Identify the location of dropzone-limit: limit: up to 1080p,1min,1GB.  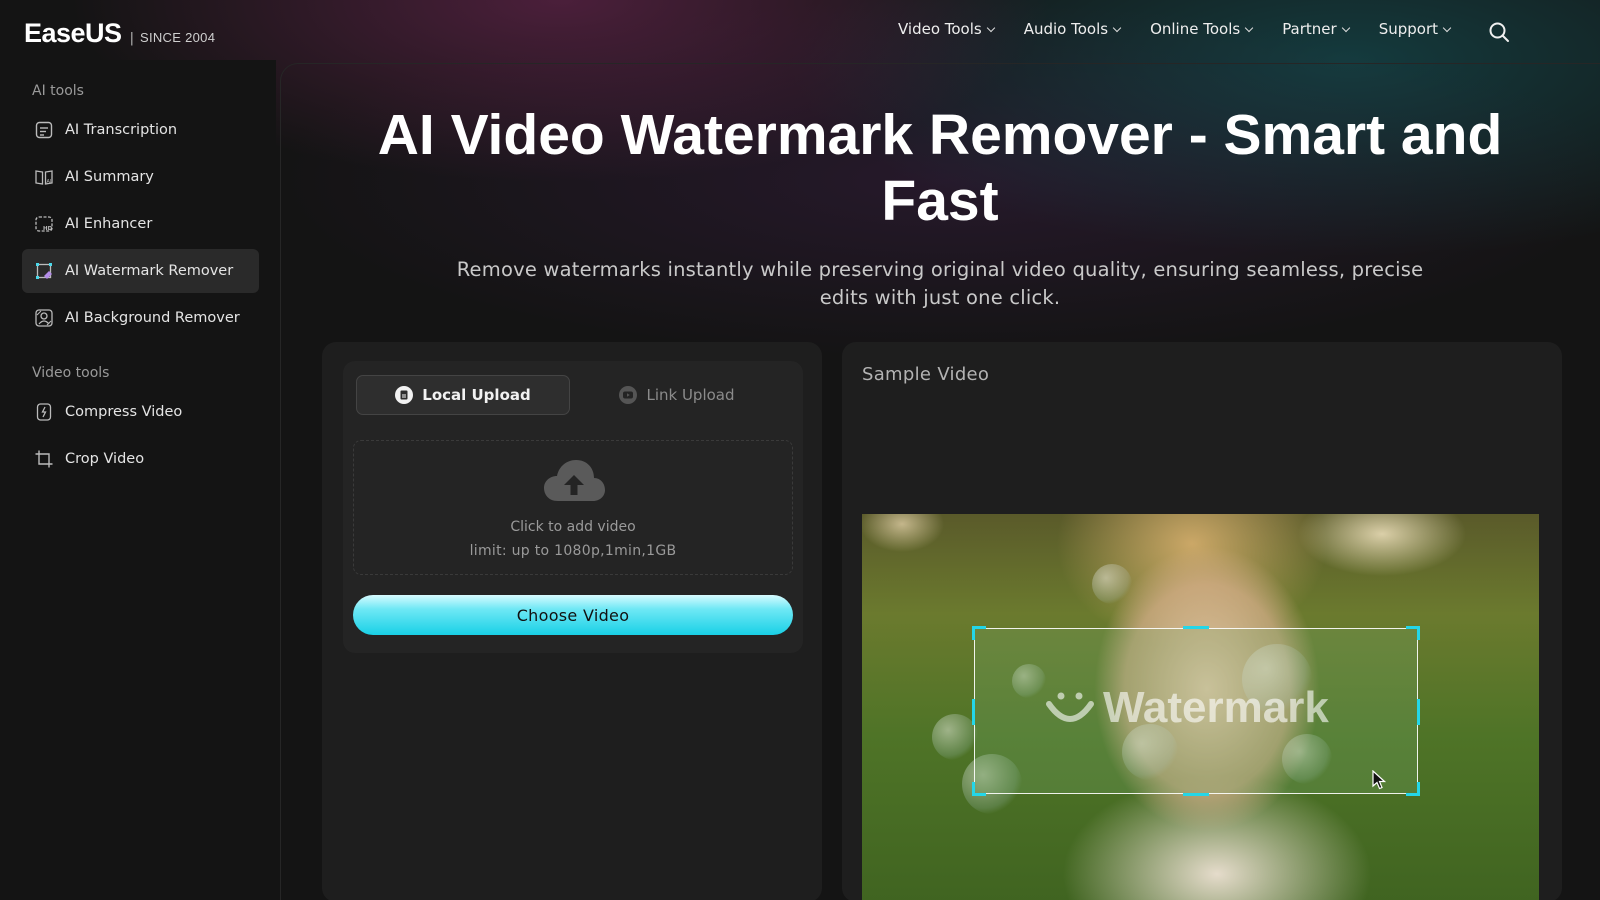
(573, 551).